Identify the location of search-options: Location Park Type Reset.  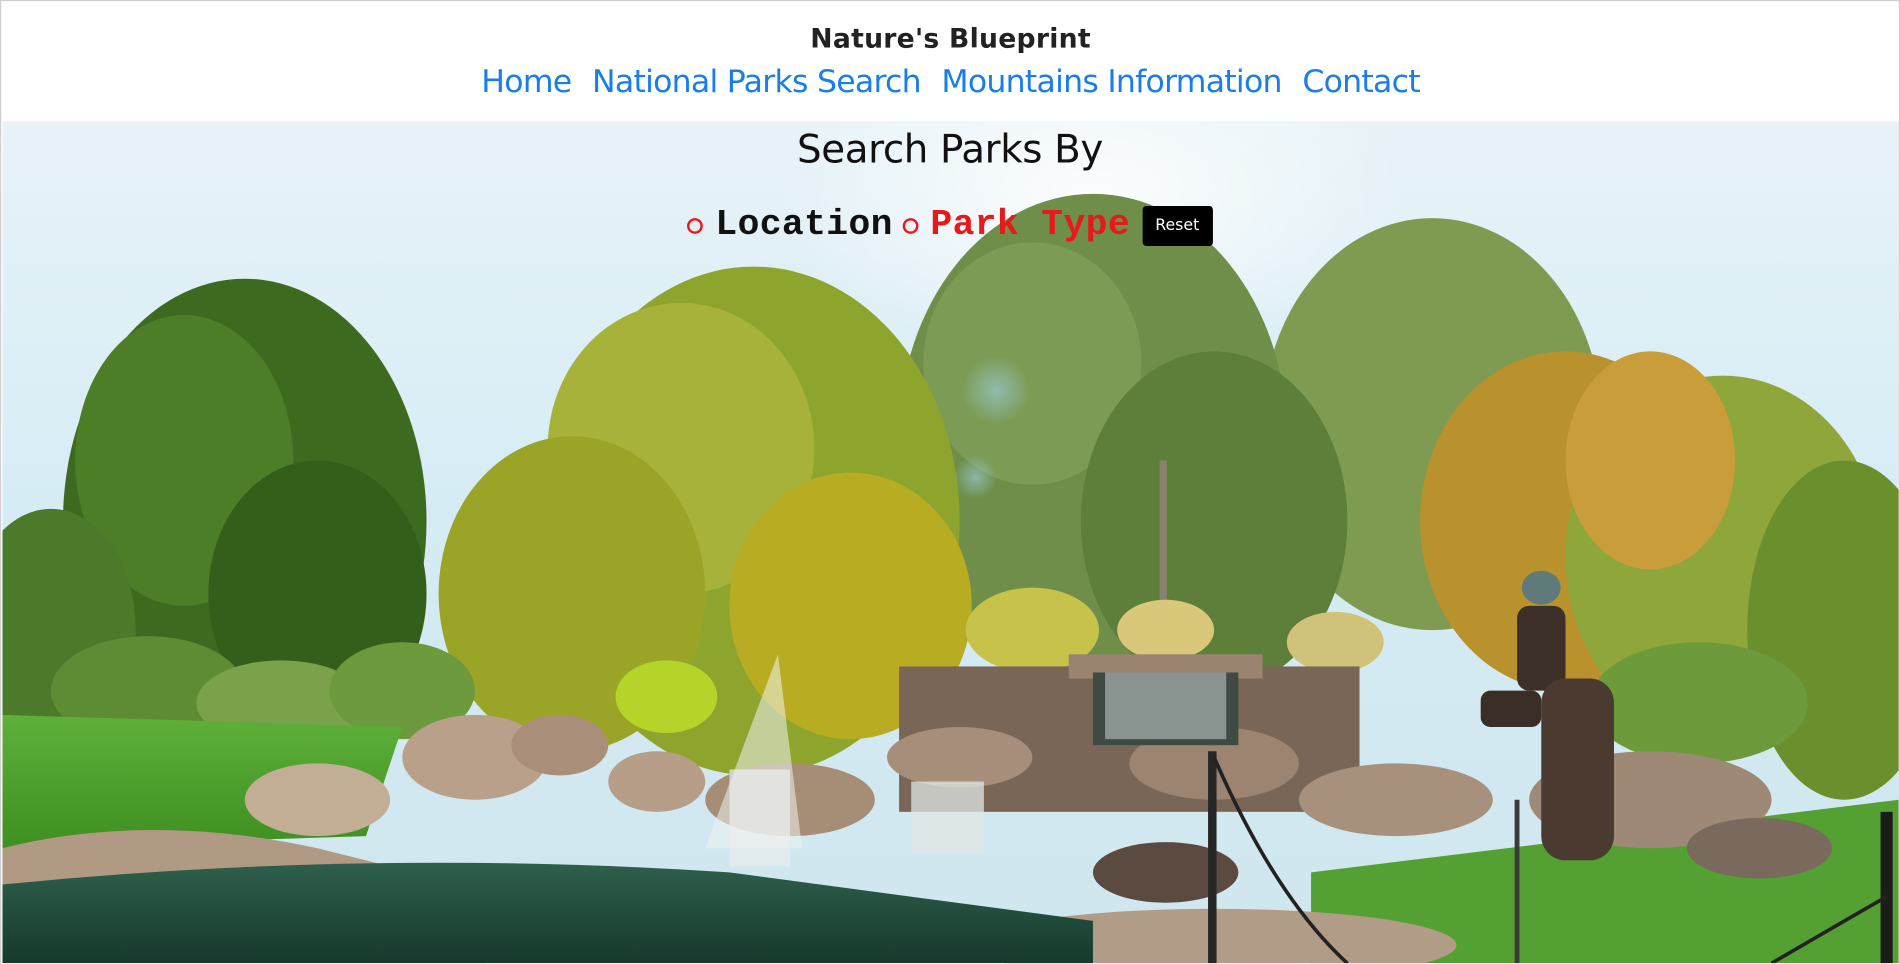
(950, 225).